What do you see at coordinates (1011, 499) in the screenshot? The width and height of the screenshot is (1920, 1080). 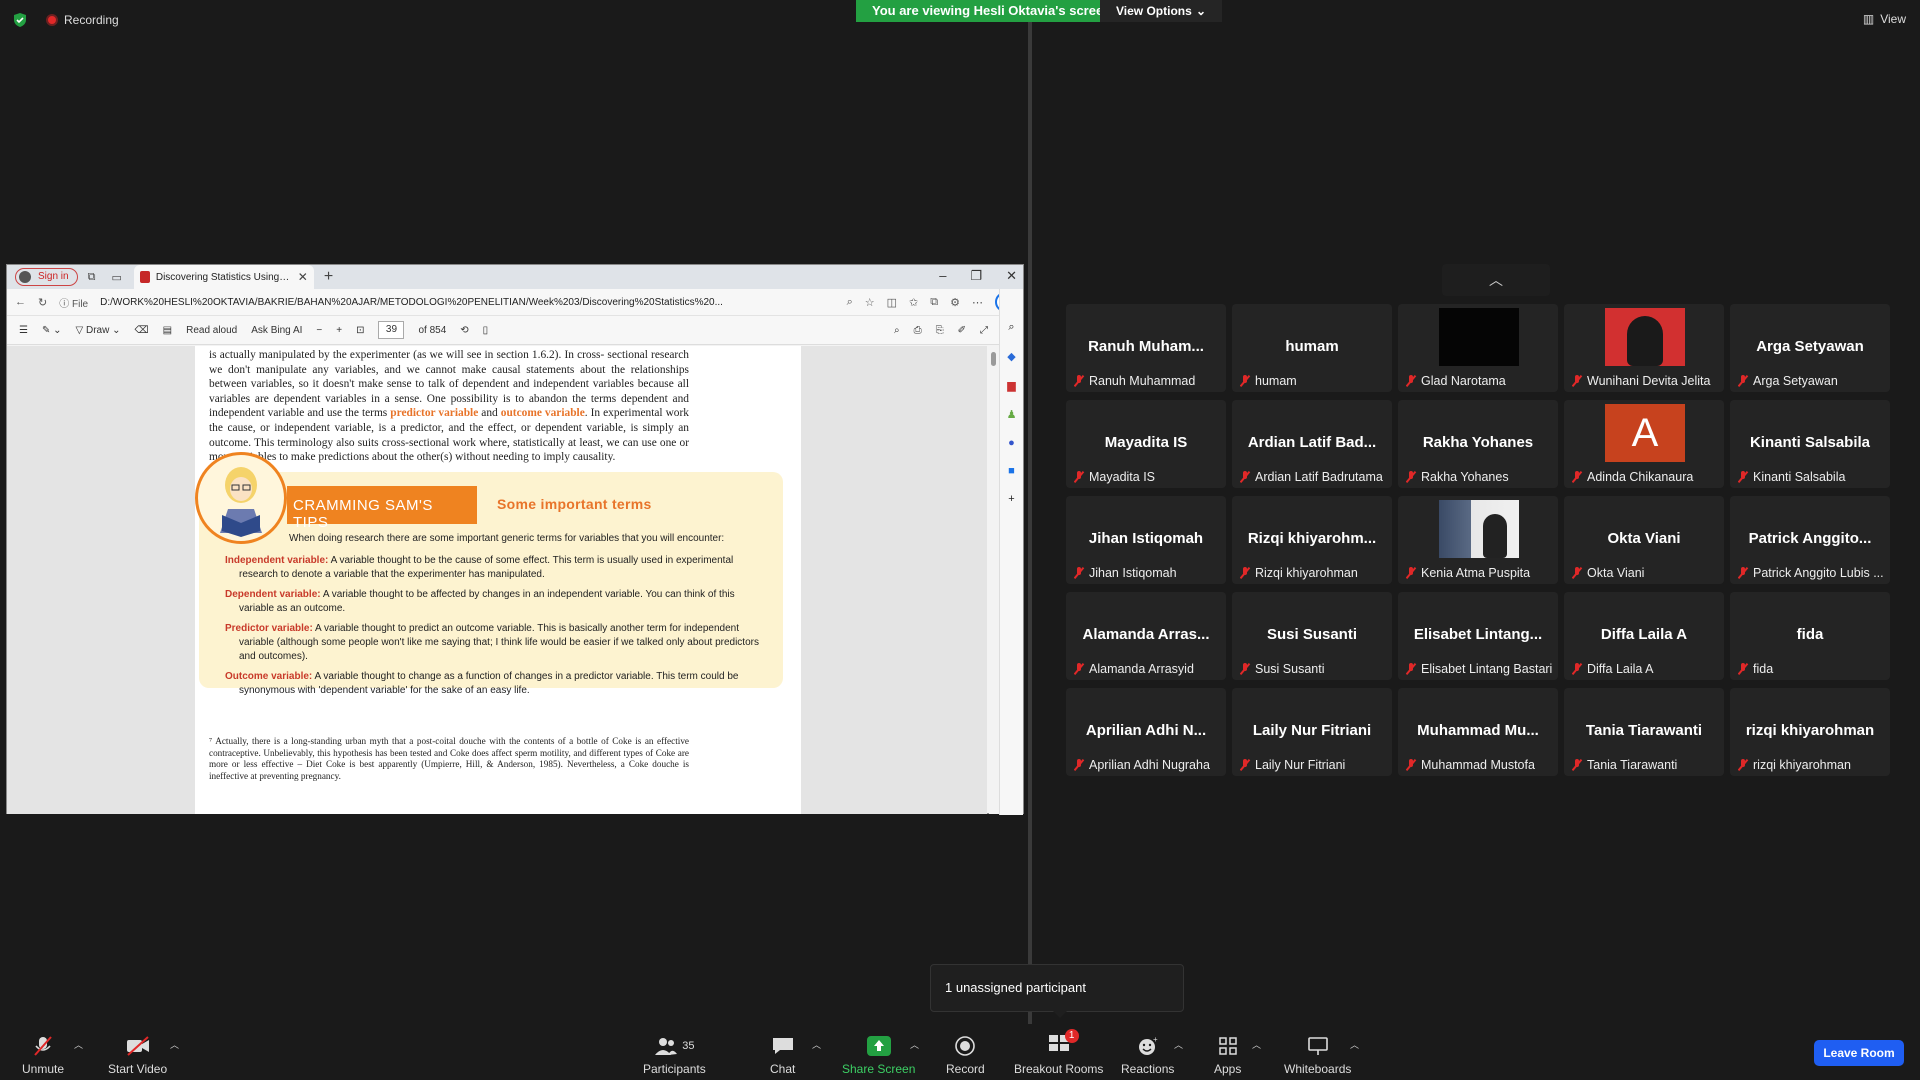 I see `sidebar-add-icon: +` at bounding box center [1011, 499].